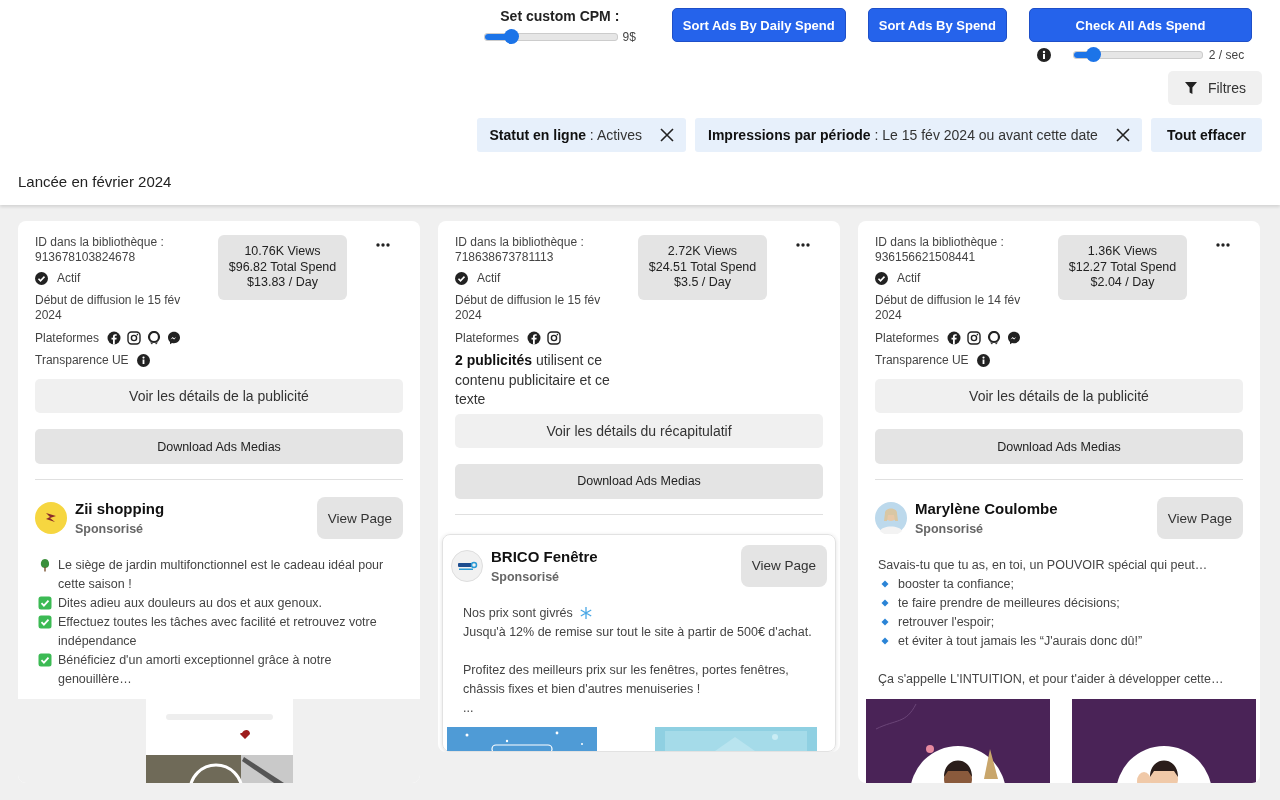 The height and width of the screenshot is (800, 1280). Describe the element at coordinates (95, 181) in the screenshot. I see `section-title: Lancée en février 2024` at that location.